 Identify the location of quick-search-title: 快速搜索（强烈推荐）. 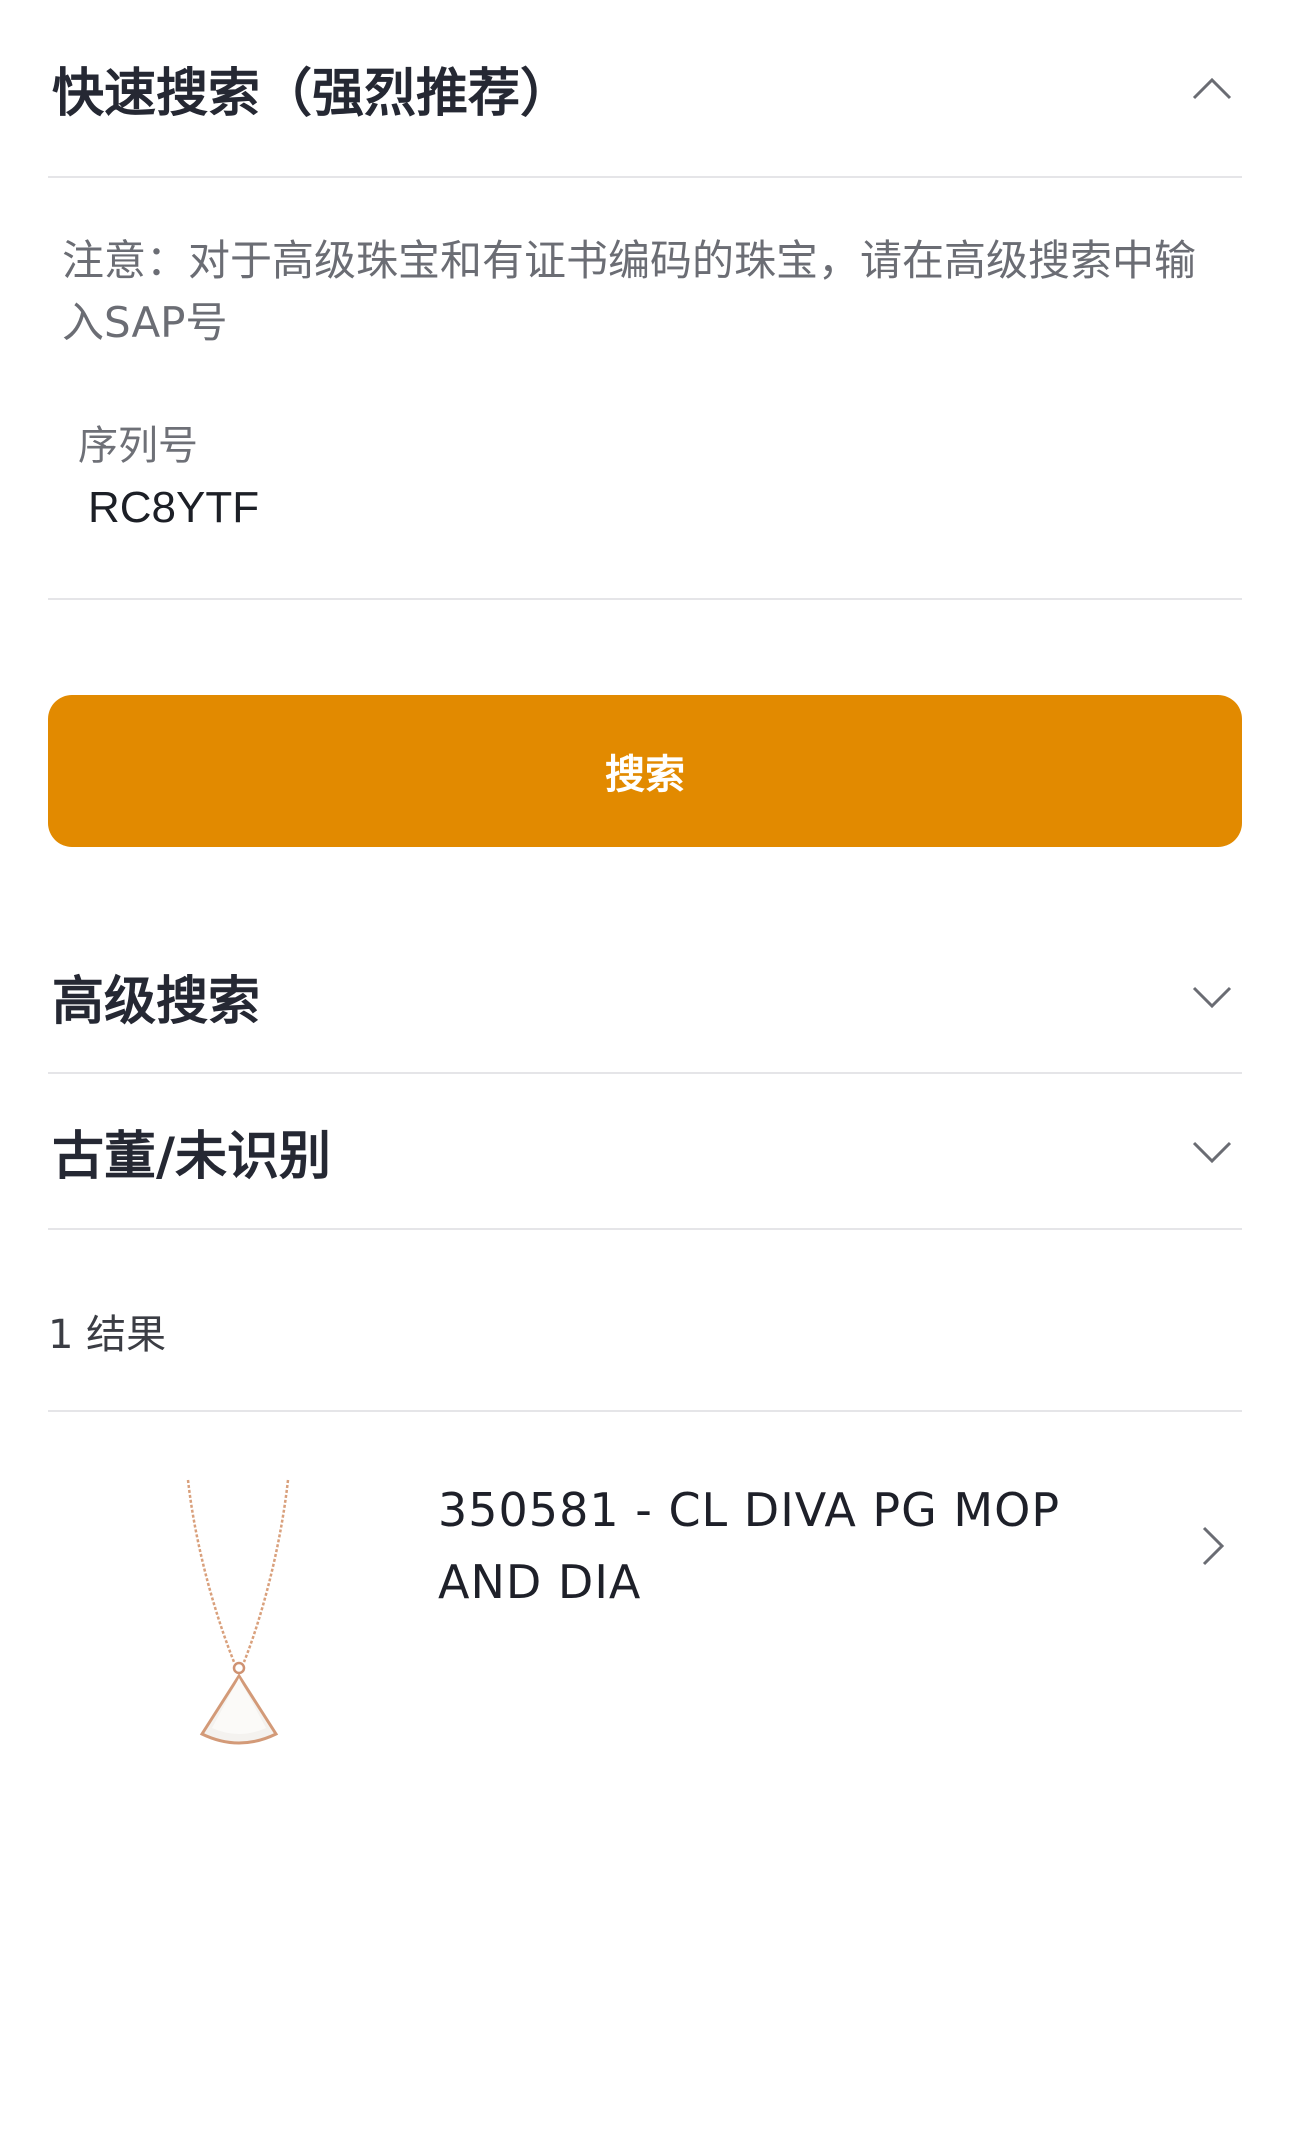
(312, 93).